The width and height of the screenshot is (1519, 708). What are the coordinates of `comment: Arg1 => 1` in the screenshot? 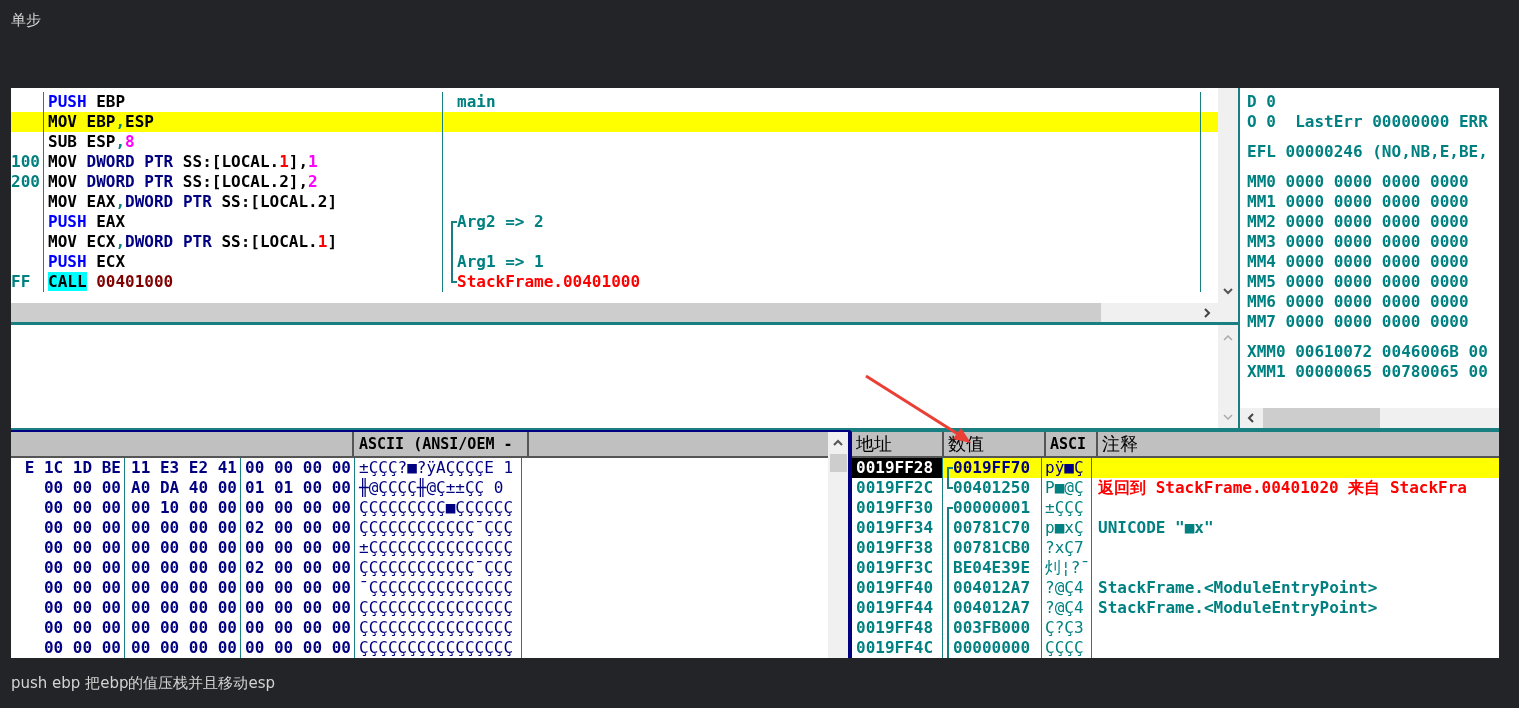 It's located at (500, 262).